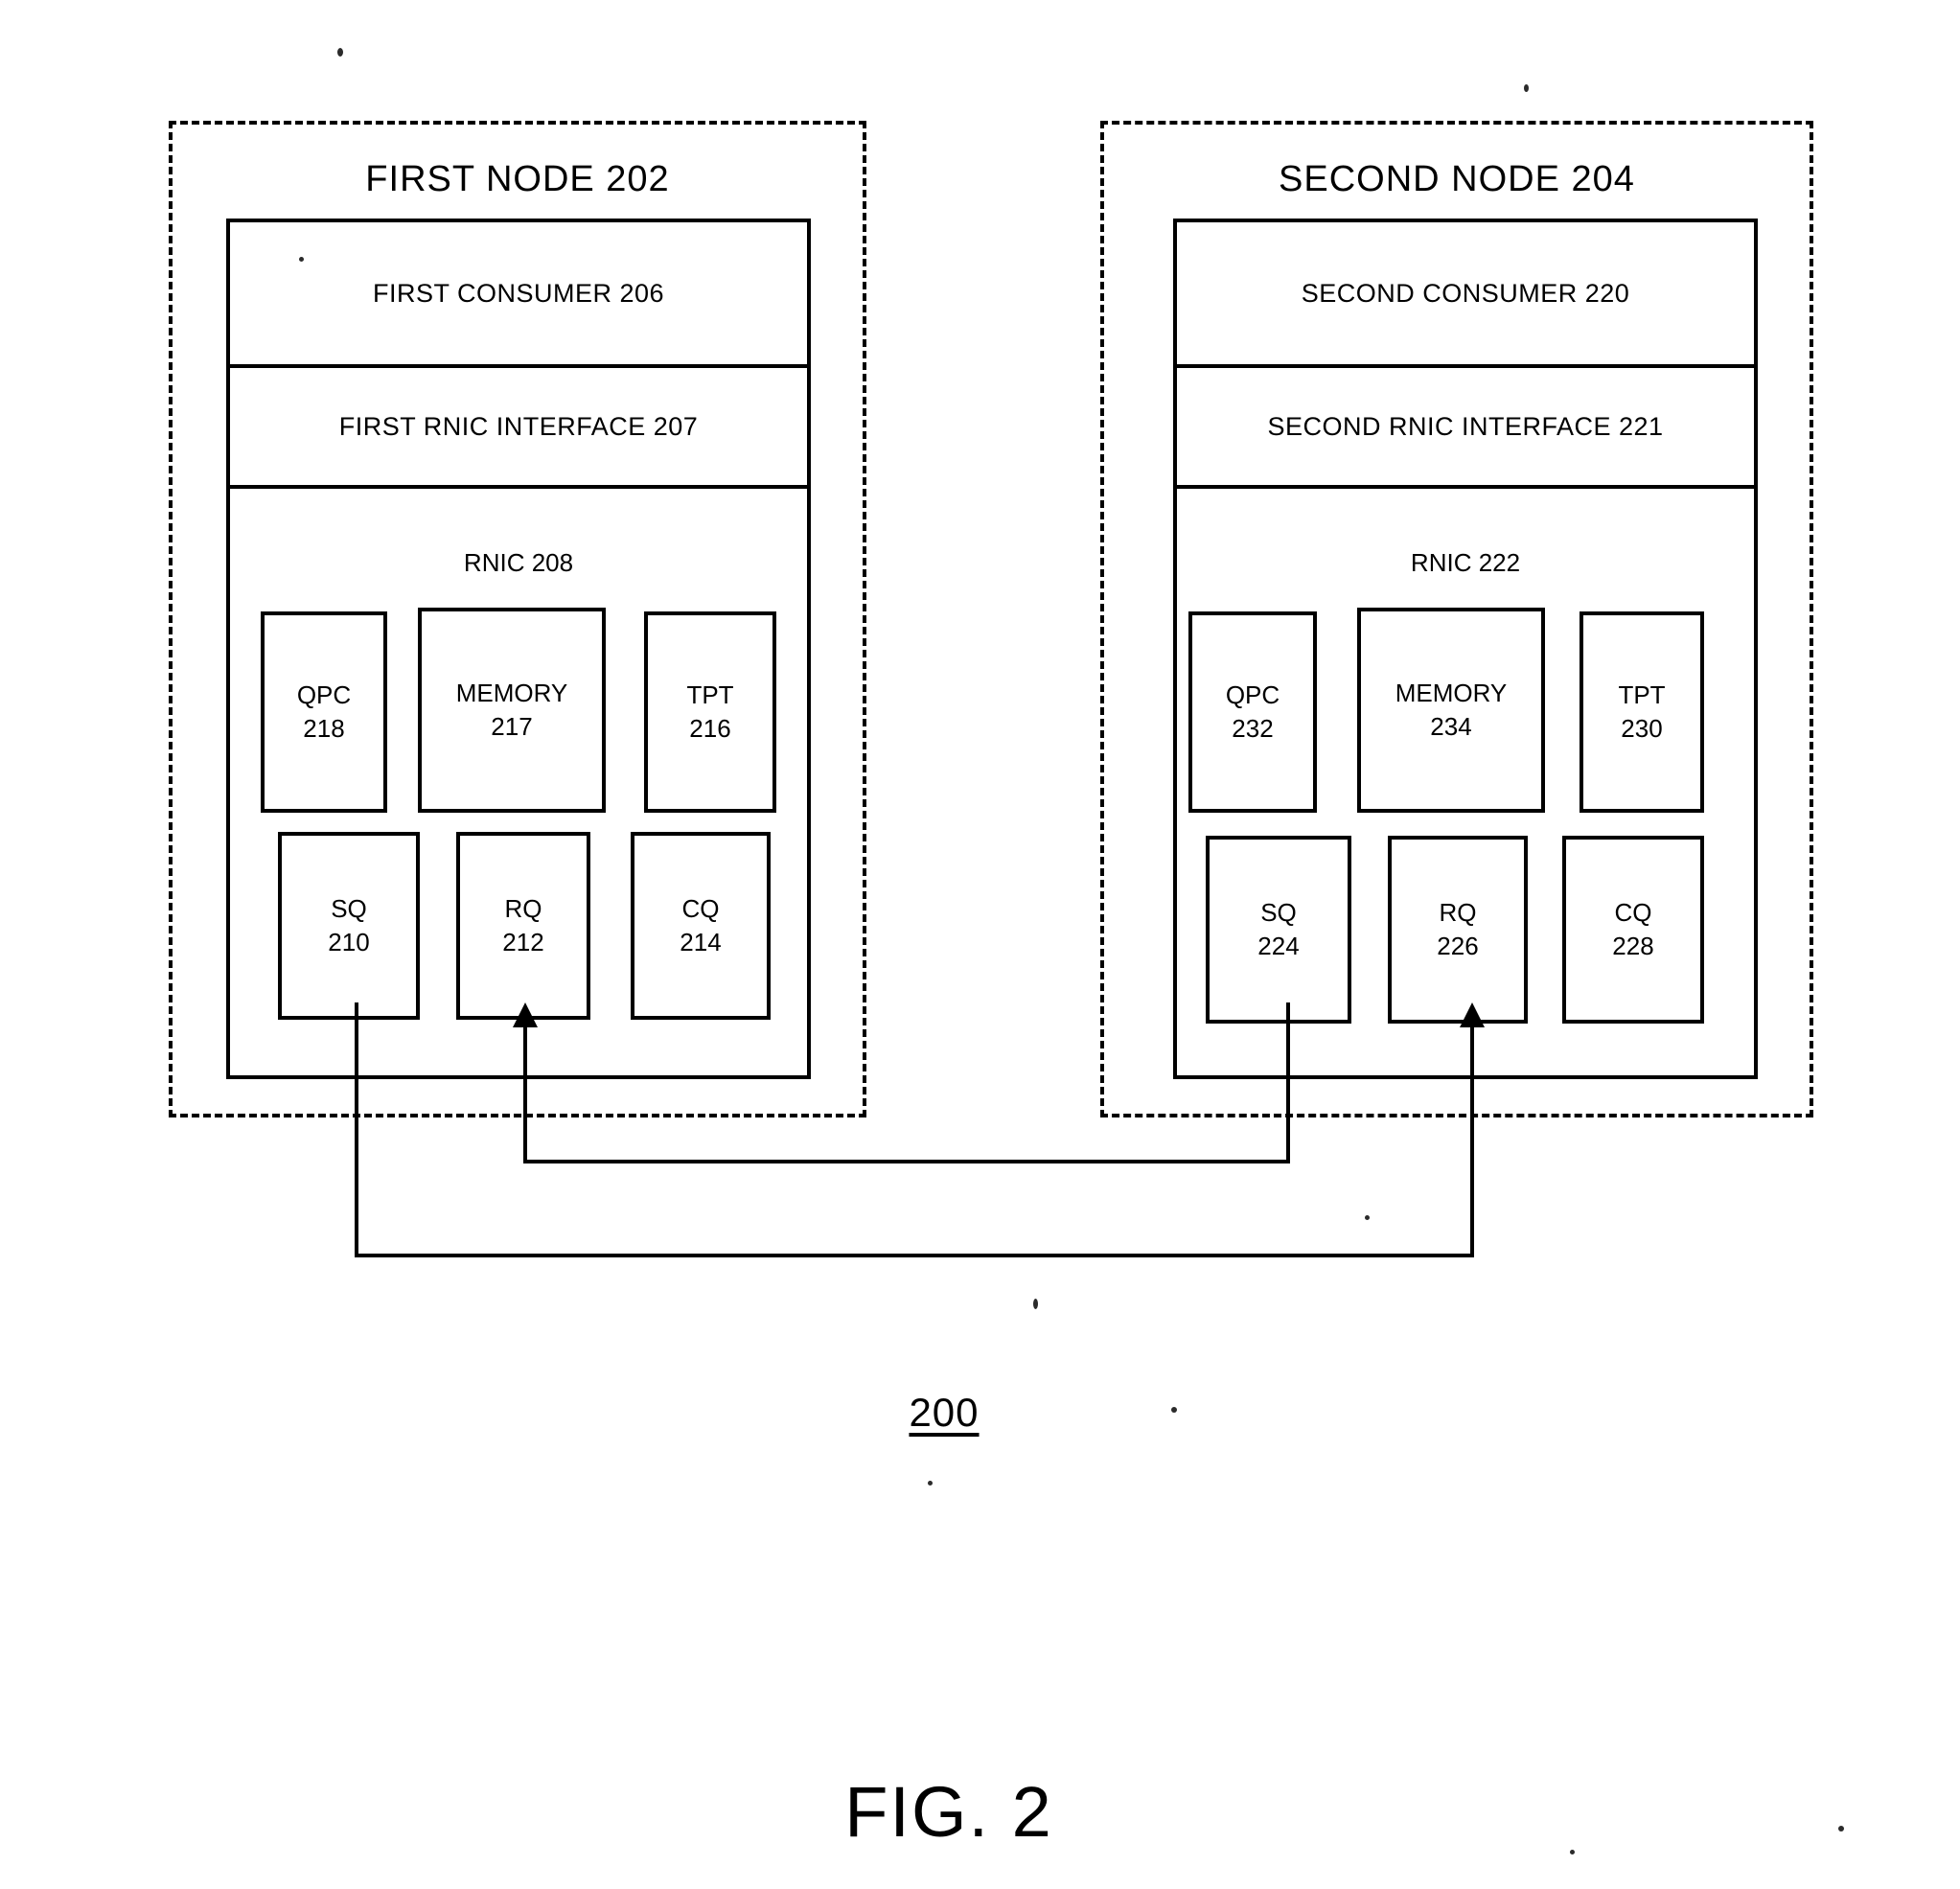 The image size is (1960, 1889). What do you see at coordinates (701, 942) in the screenshot?
I see `component-number: 214` at bounding box center [701, 942].